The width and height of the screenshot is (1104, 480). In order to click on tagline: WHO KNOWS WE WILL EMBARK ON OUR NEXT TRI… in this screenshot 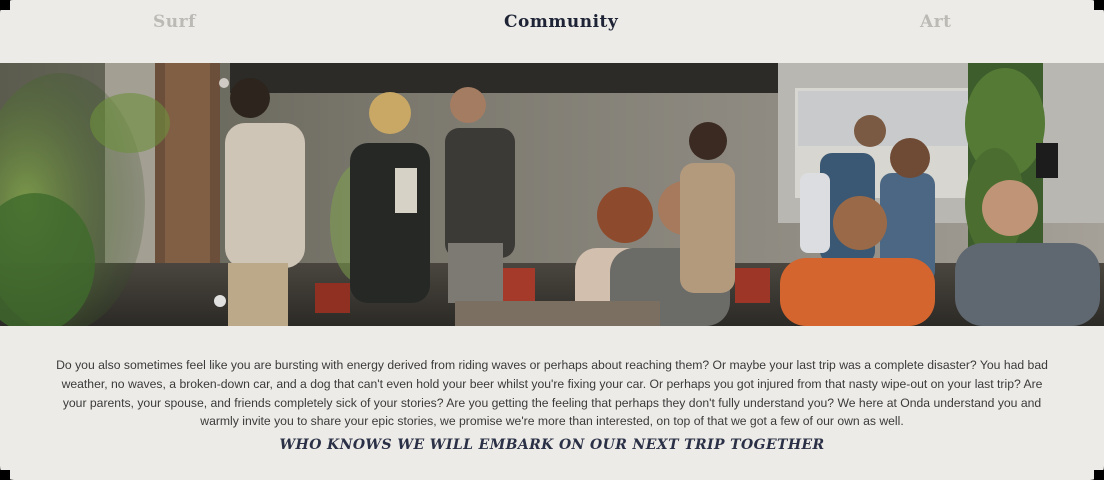, I will do `click(552, 445)`.